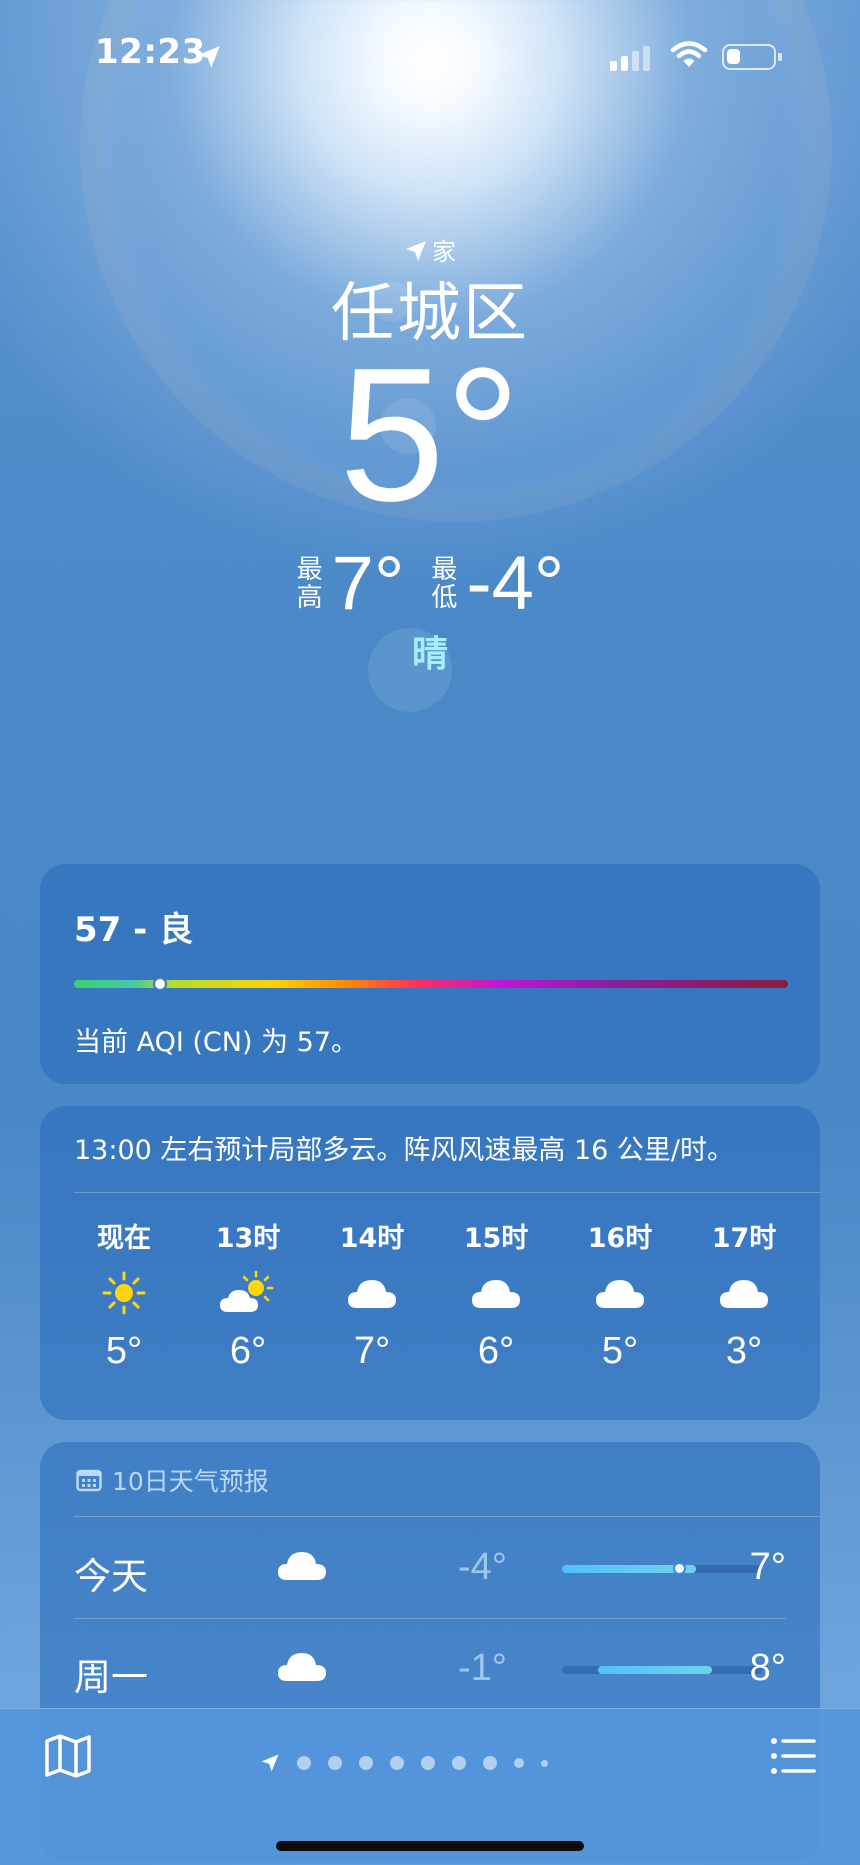 The height and width of the screenshot is (1865, 860). Describe the element at coordinates (89, 1480) in the screenshot. I see `calendar-icon` at that location.